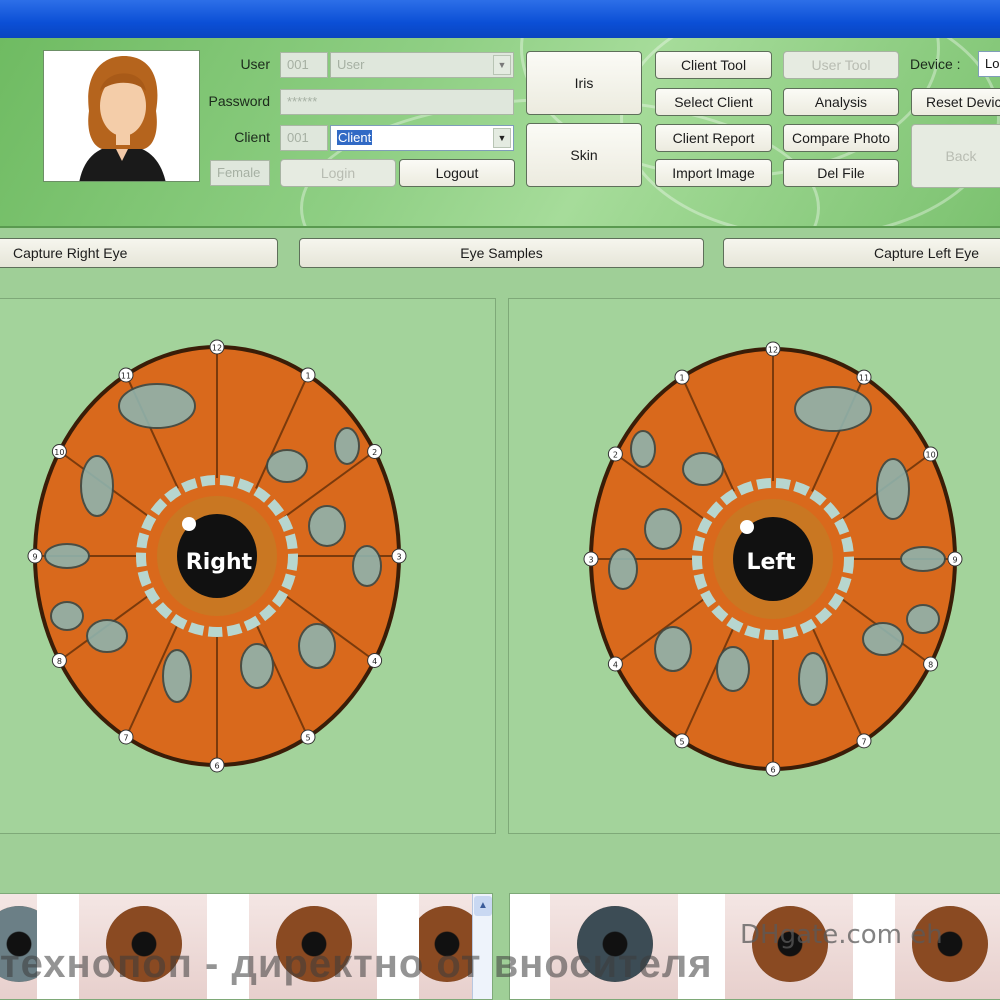 The width and height of the screenshot is (1000, 1000). Describe the element at coordinates (584, 155) in the screenshot. I see `skin-mode-button: Skin` at that location.